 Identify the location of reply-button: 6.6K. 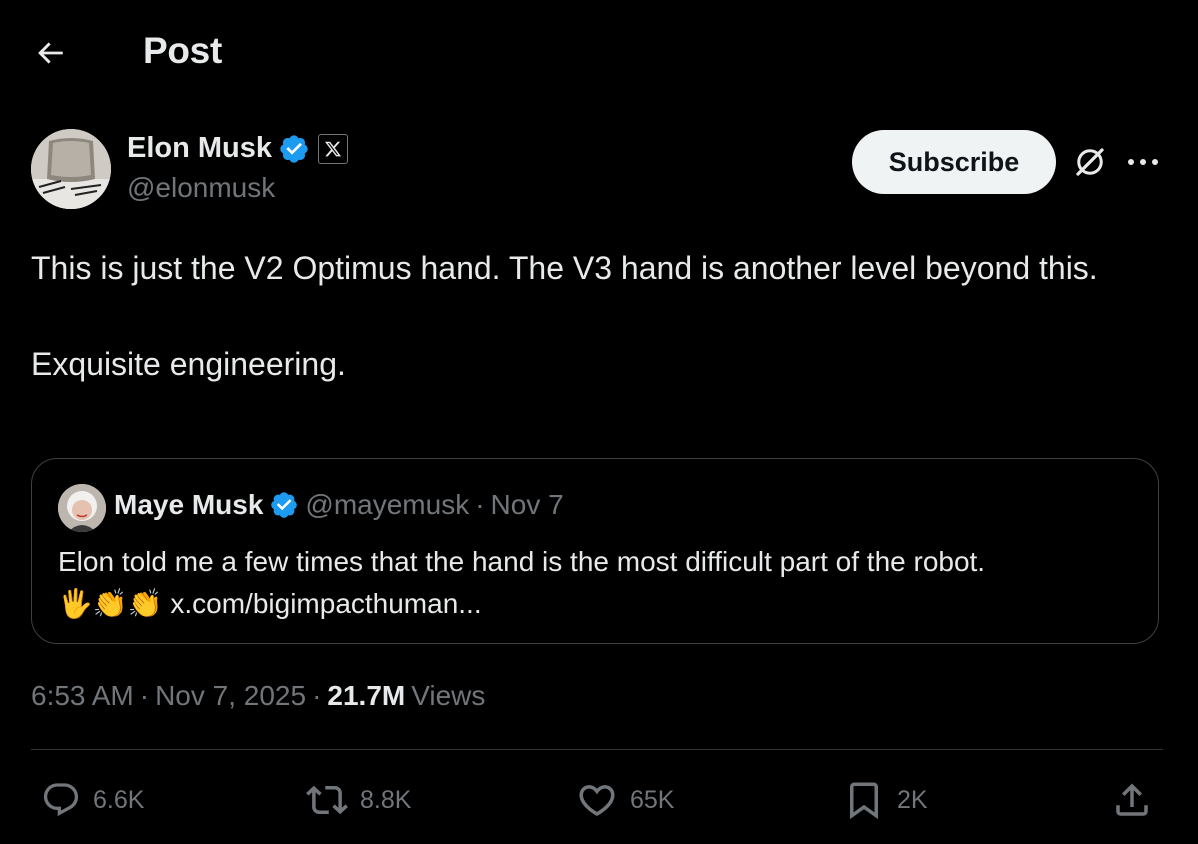
(92, 800).